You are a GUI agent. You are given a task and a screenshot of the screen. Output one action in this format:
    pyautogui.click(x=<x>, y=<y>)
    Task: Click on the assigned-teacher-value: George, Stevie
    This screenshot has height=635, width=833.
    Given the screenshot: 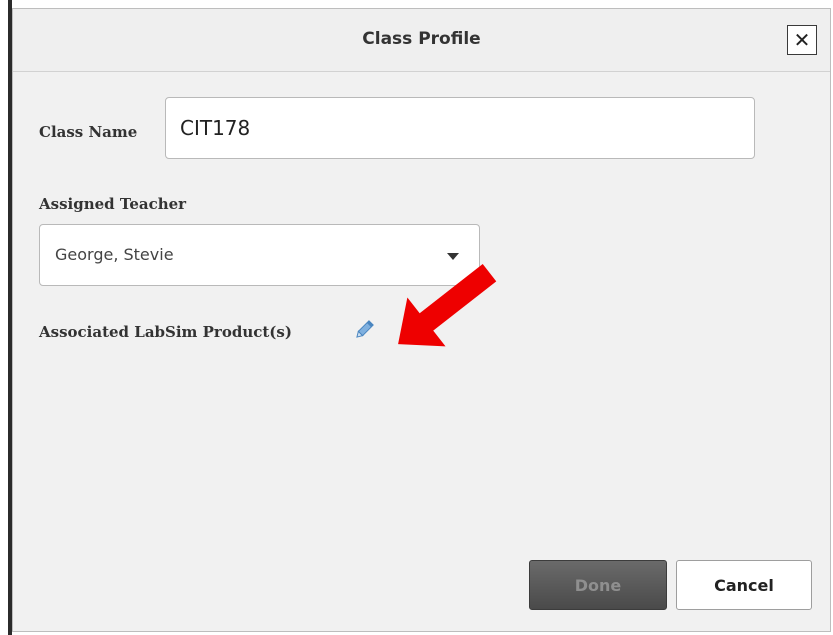 What is the action you would take?
    pyautogui.click(x=114, y=254)
    